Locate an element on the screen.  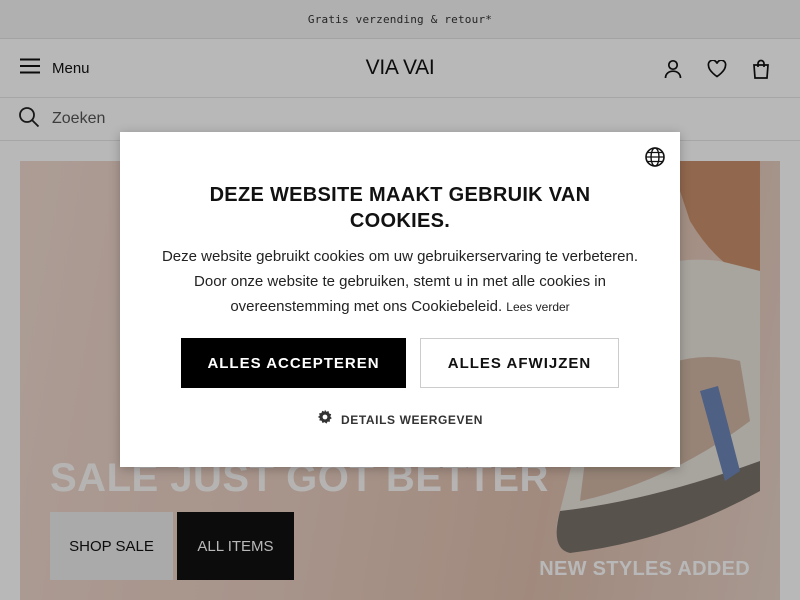
show-details-button: DETAILS WEERGEVEN is located at coordinates (400, 419).